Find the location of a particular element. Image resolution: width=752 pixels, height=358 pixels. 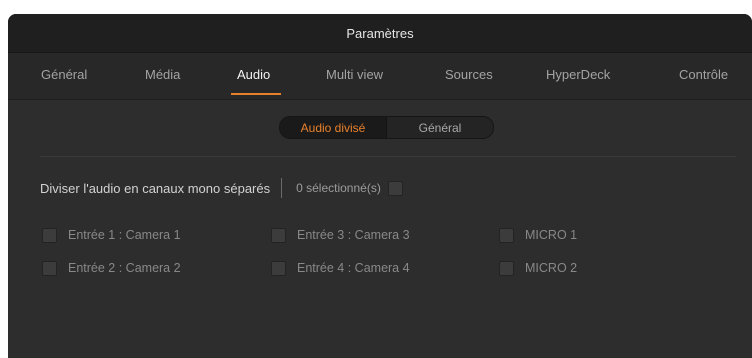

active-tab-indicator is located at coordinates (256, 94).